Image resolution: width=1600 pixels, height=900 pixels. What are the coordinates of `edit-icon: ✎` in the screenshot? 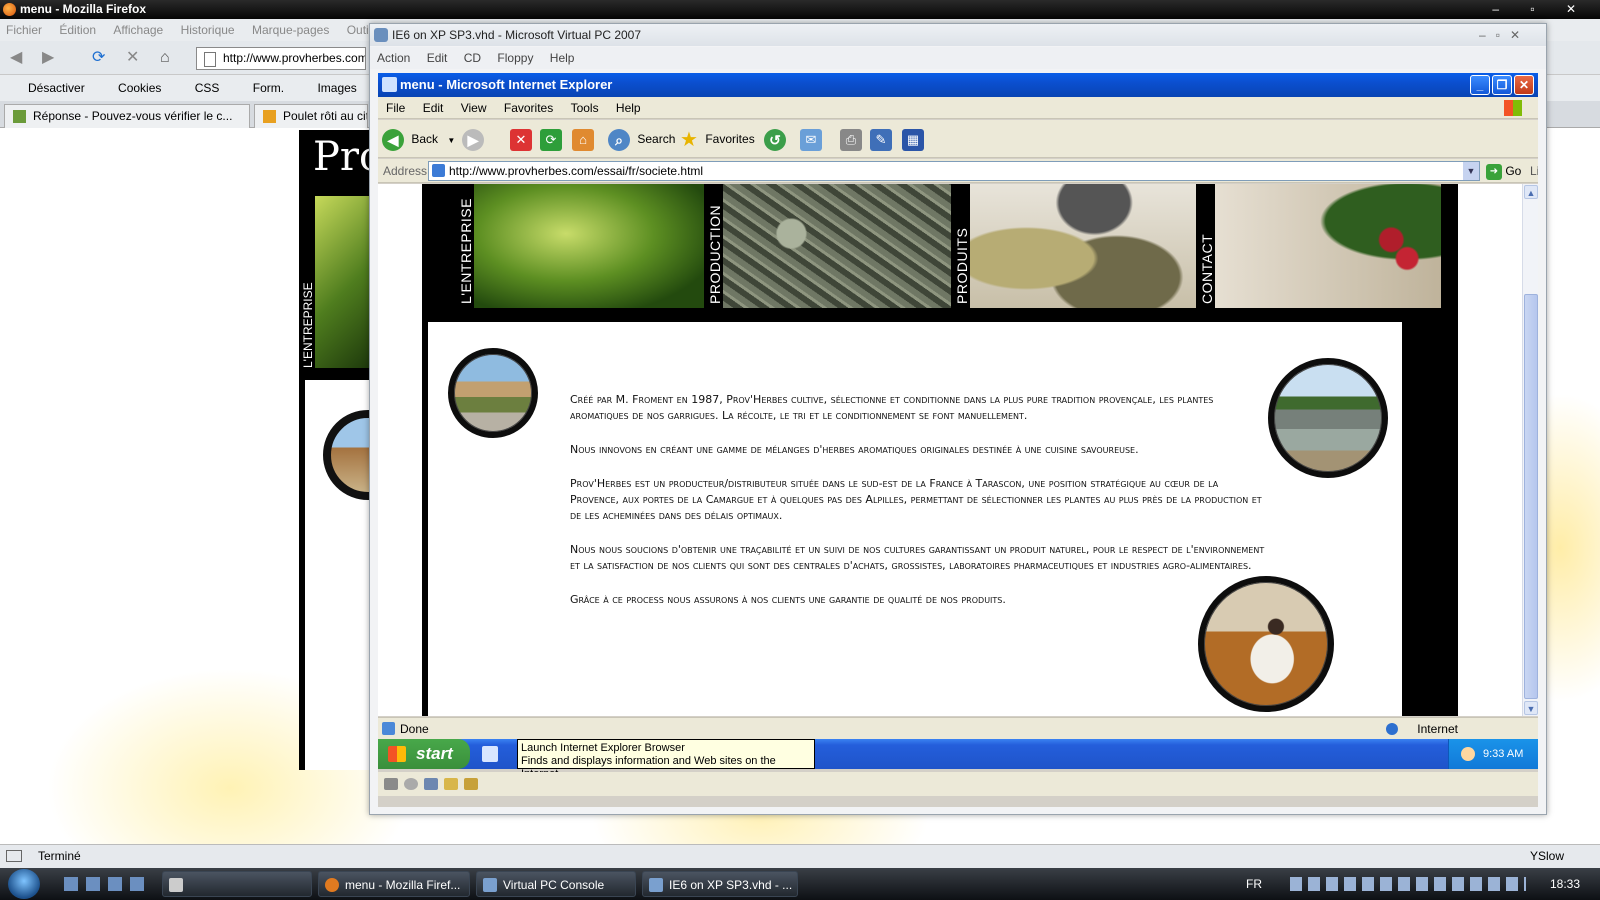 It's located at (881, 139).